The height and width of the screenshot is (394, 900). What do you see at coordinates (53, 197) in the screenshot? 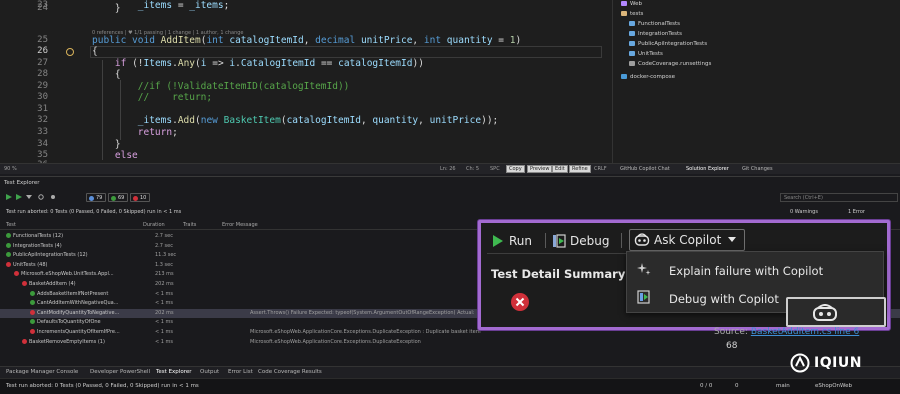
I see `settings-icon` at bounding box center [53, 197].